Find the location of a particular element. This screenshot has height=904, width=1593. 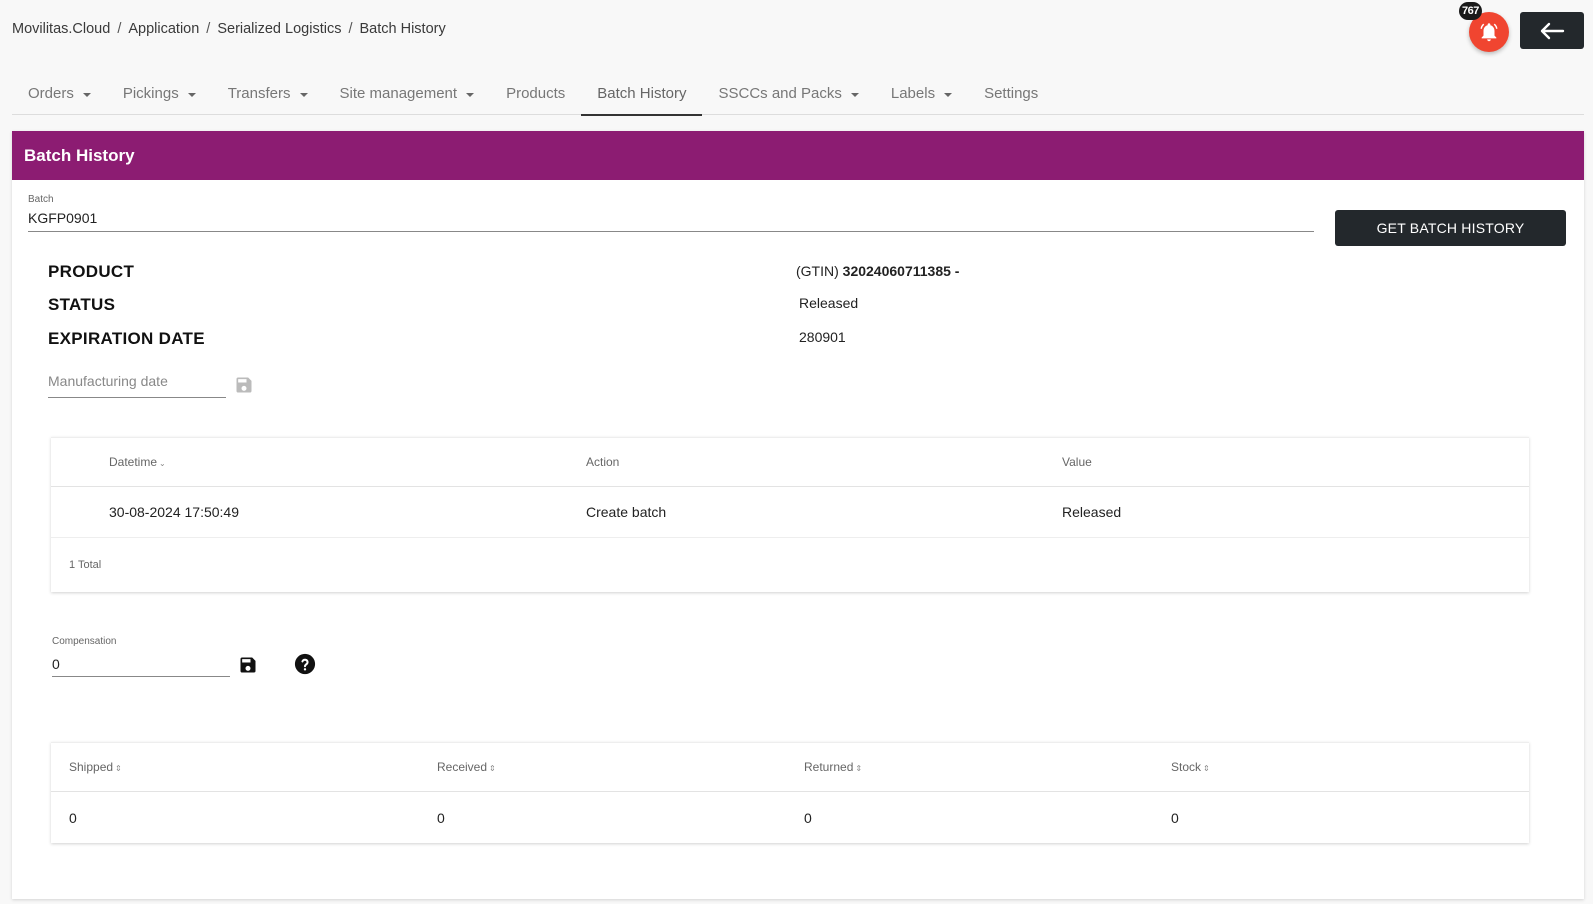

tab-label: Site management is located at coordinates (398, 93).